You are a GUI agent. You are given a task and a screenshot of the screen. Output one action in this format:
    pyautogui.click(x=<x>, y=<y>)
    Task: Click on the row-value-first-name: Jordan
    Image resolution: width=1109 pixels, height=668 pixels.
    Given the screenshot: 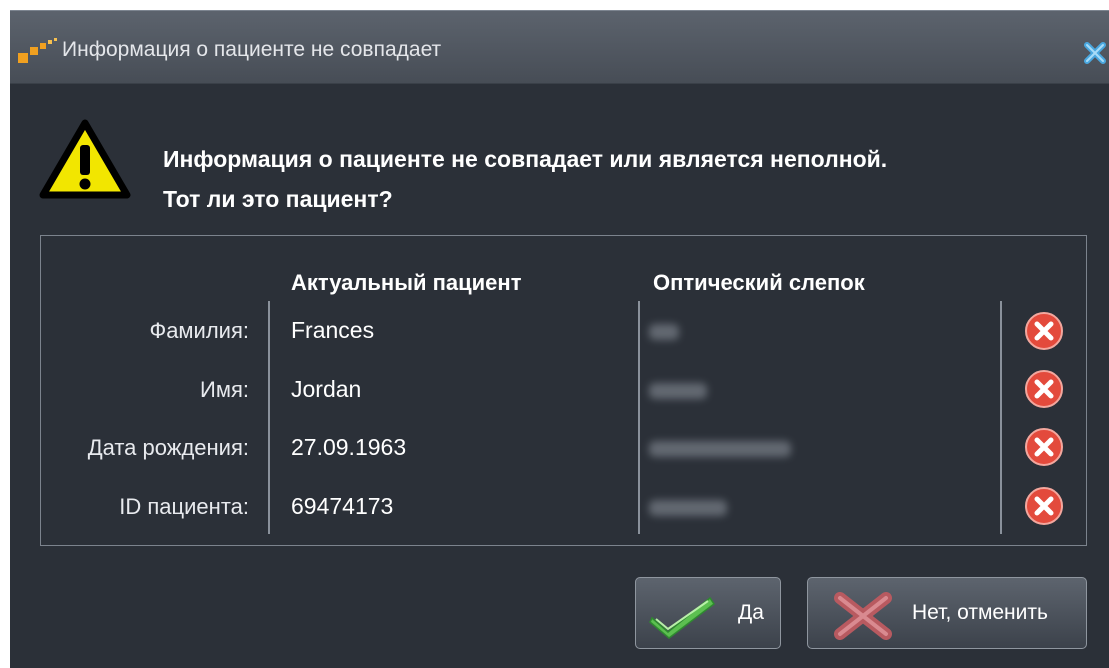 What is the action you would take?
    pyautogui.click(x=326, y=389)
    